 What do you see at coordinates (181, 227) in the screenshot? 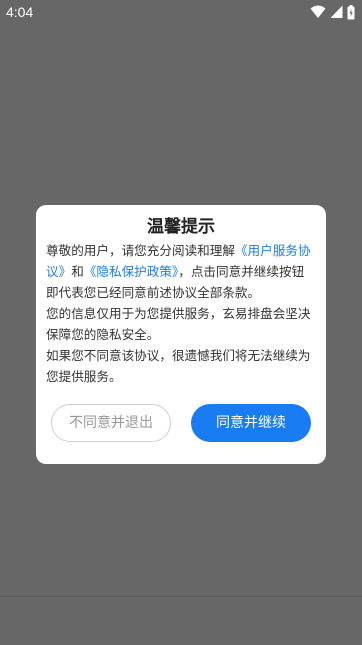
I see `dialog-title: 温馨提示` at bounding box center [181, 227].